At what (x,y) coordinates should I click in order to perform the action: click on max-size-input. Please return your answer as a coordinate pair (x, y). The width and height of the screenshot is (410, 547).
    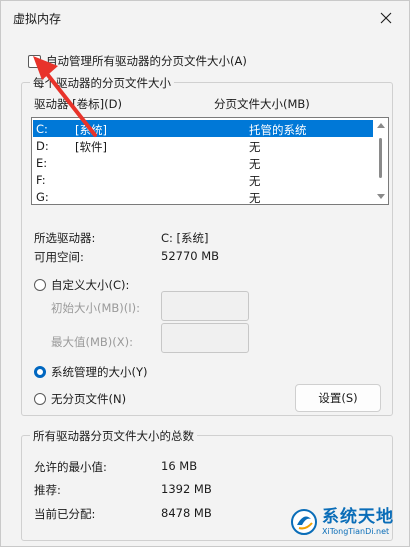
    Looking at the image, I should click on (205, 338).